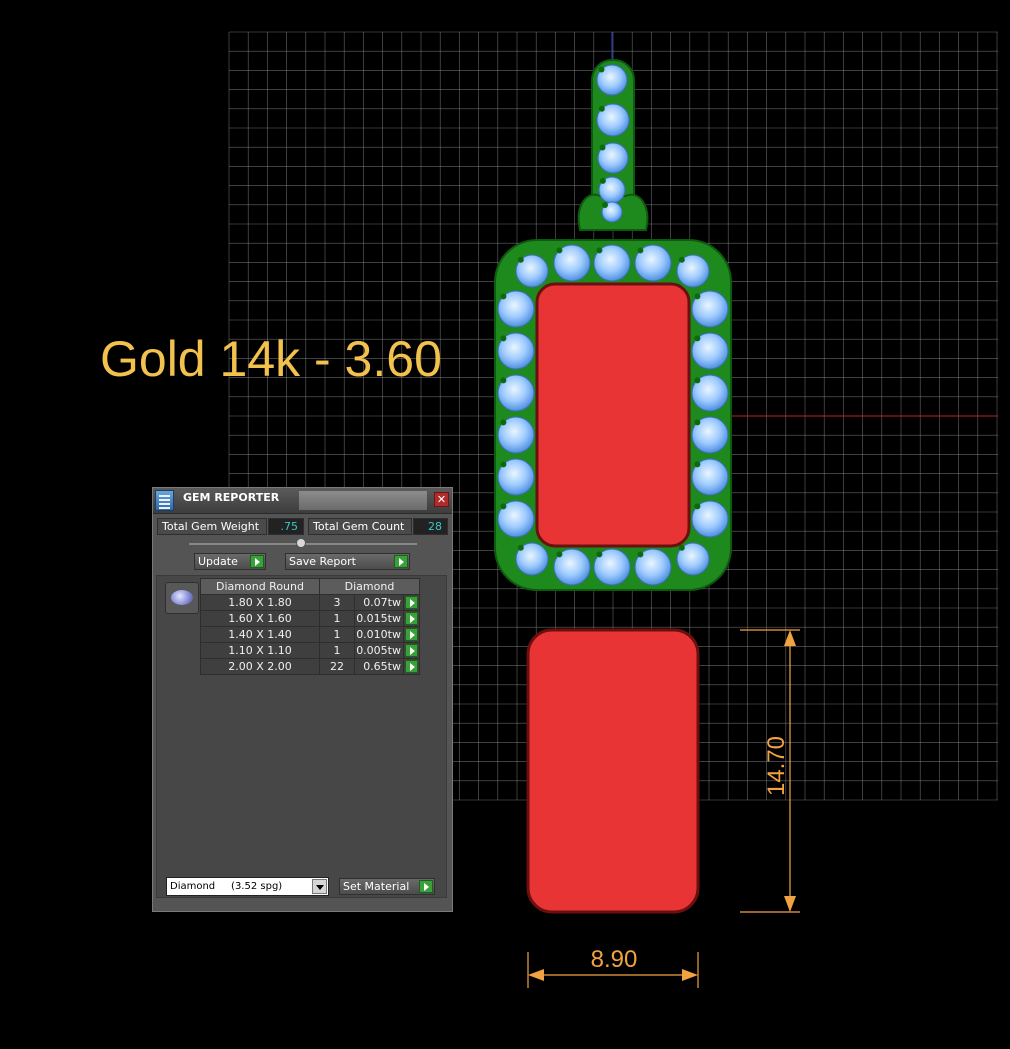 This screenshot has height=1049, width=1010. I want to click on gem-size: 1.10 X 1.10, so click(260, 650).